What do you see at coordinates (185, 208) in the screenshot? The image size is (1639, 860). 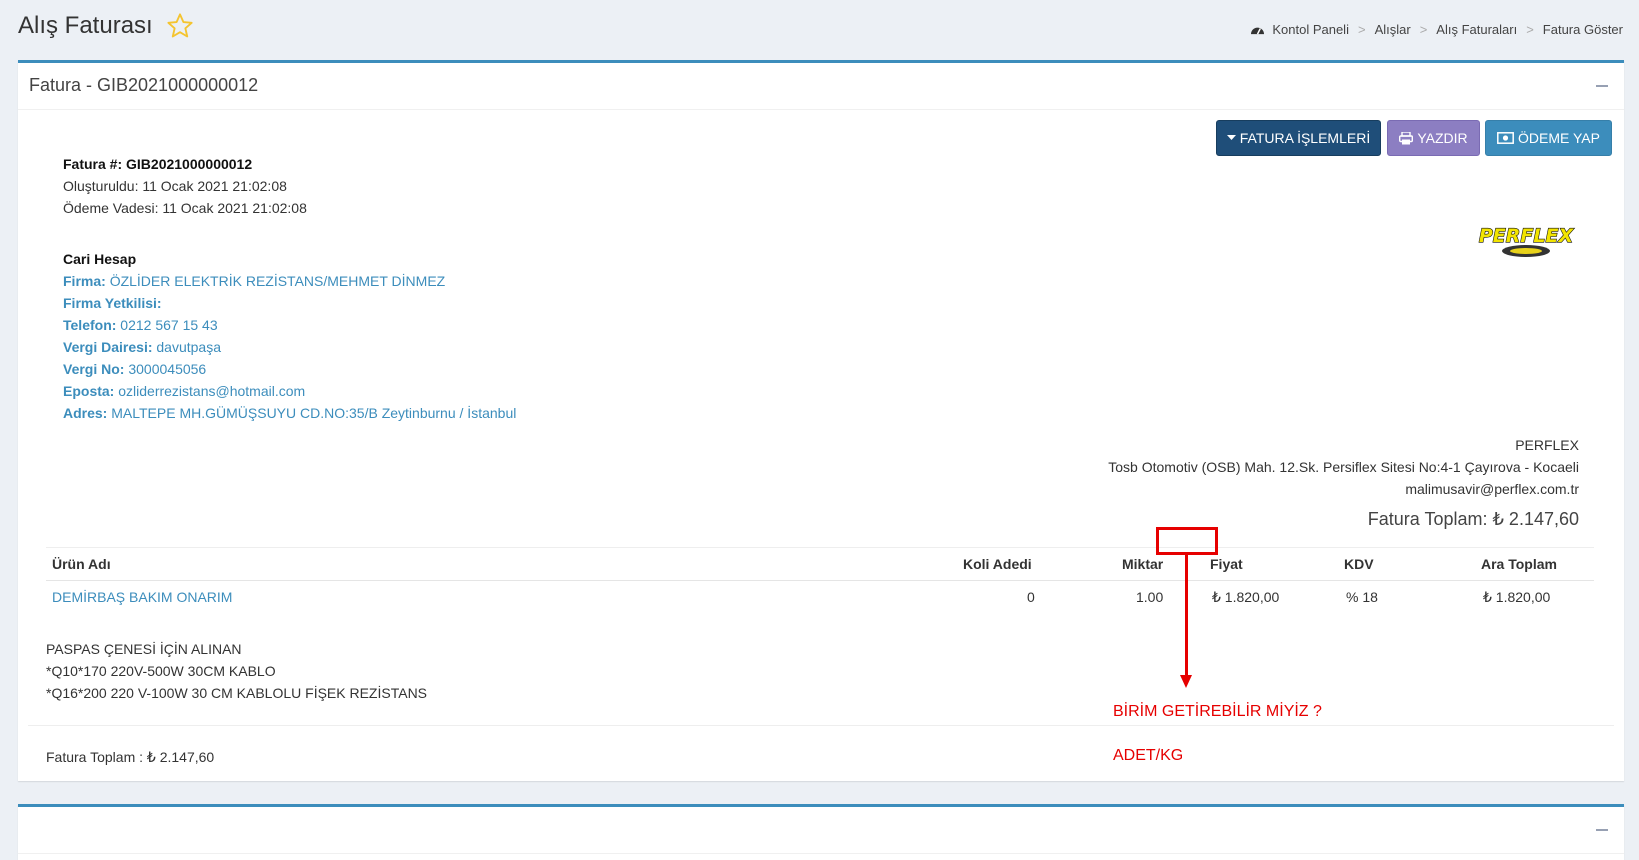 I see `due-date: Ödeme Vadesi: 11 Ocak 2021 21:02:08` at bounding box center [185, 208].